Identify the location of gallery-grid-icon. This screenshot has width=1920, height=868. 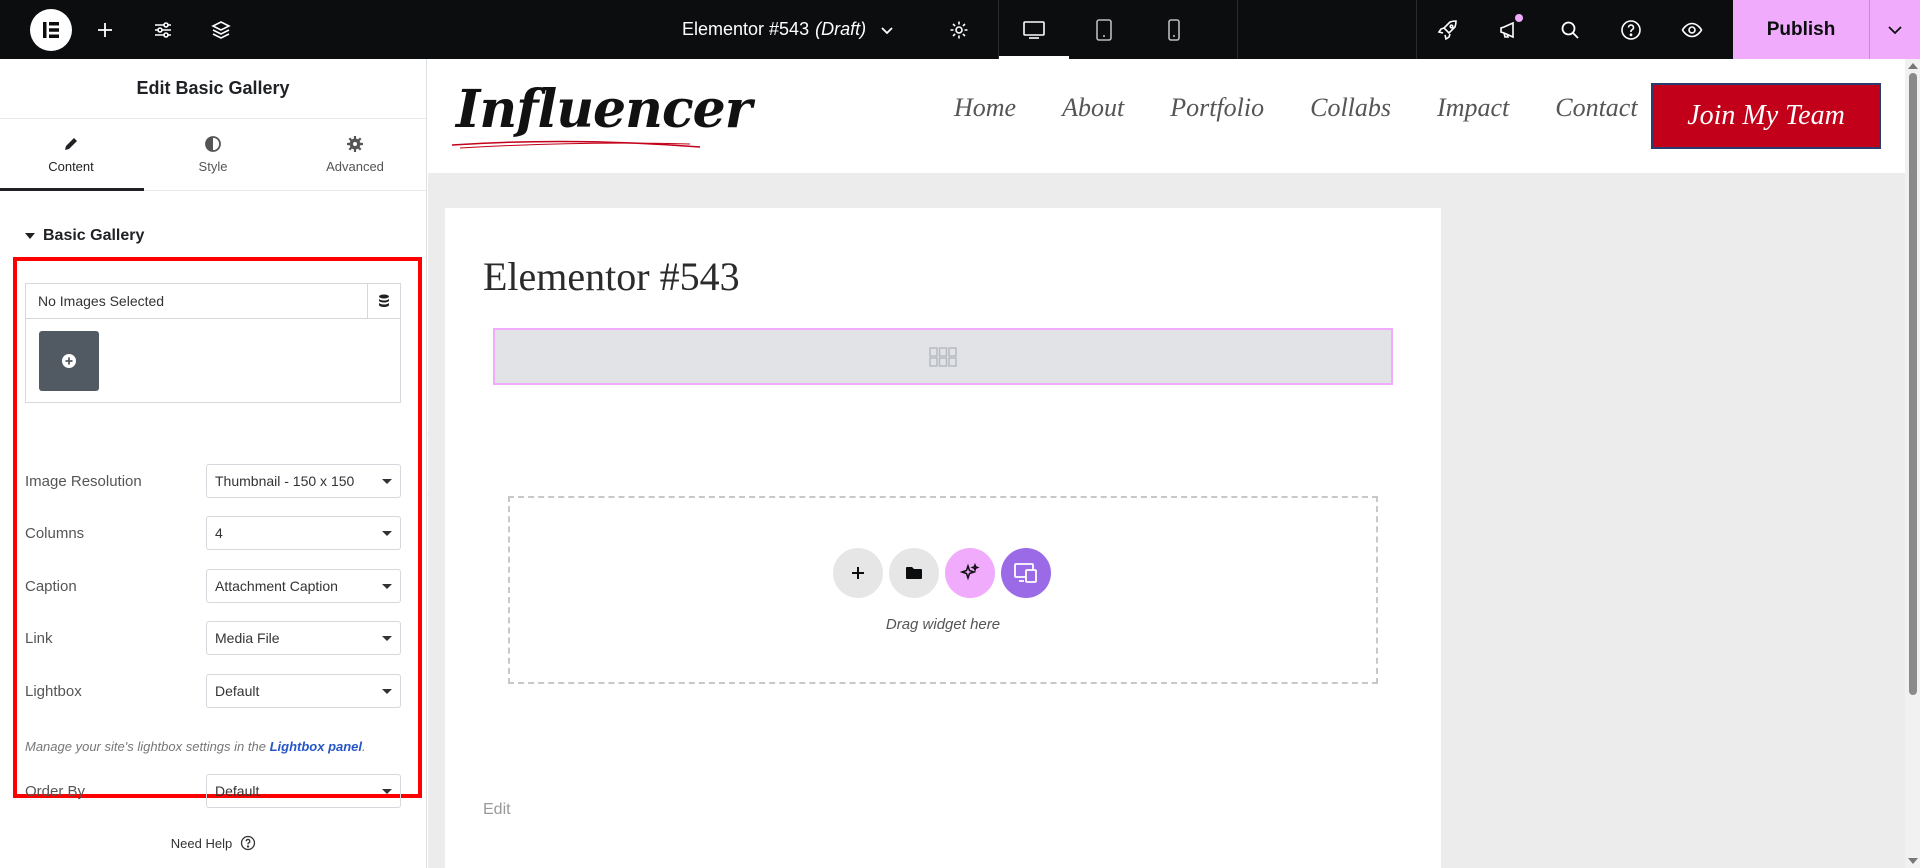
(943, 356).